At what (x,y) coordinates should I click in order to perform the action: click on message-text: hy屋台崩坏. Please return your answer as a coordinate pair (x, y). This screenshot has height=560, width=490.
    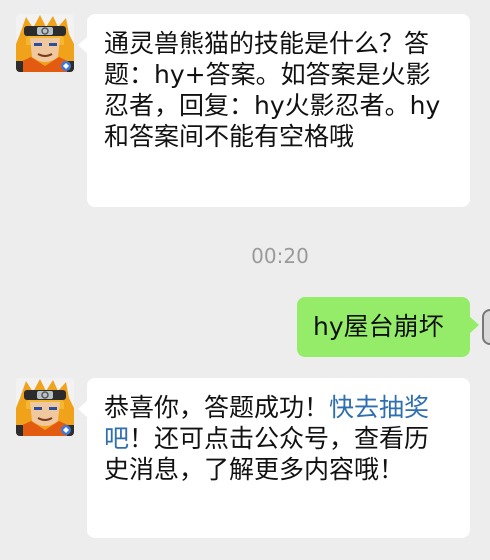
    Looking at the image, I should click on (378, 326).